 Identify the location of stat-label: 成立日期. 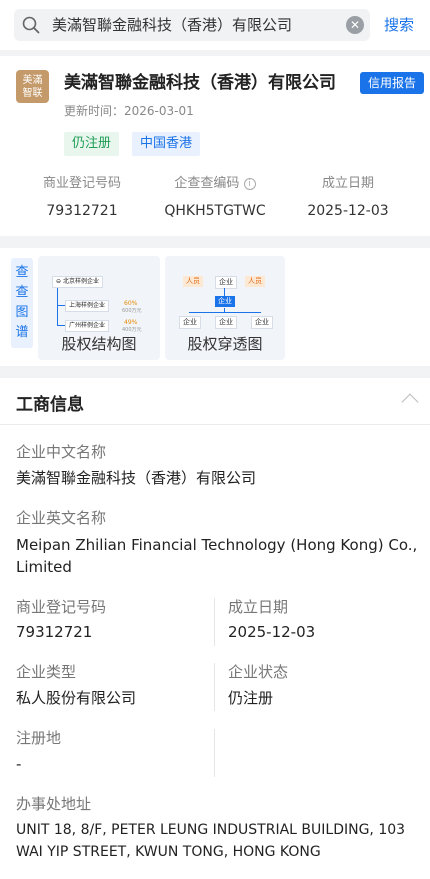
(347, 183).